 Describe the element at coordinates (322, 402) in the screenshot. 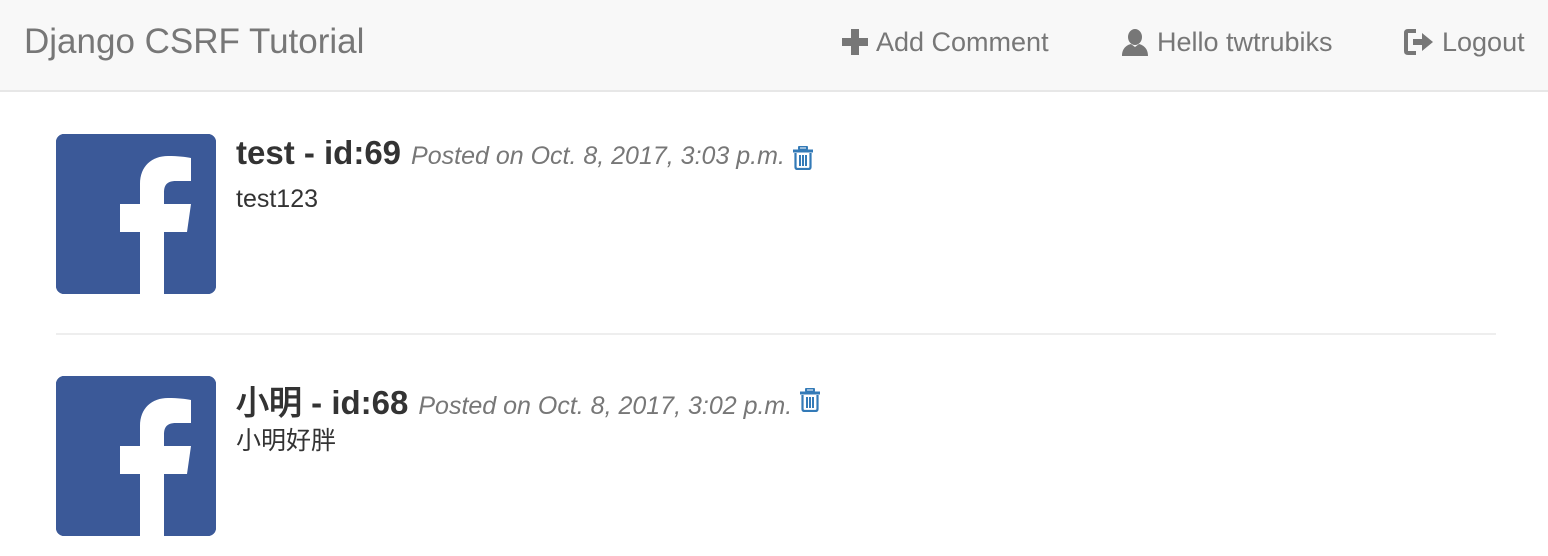

I see `comment-author: 小明 - id:68` at that location.